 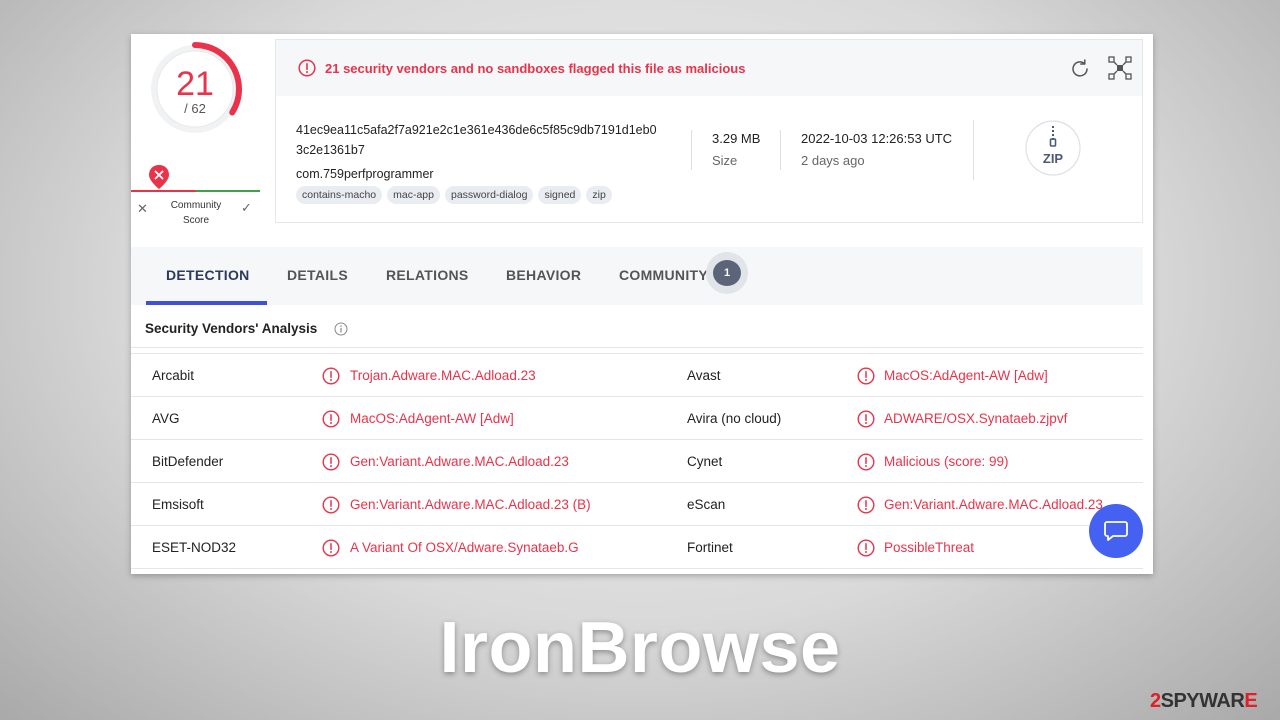 I want to click on score-total: / 62, so click(x=195, y=108).